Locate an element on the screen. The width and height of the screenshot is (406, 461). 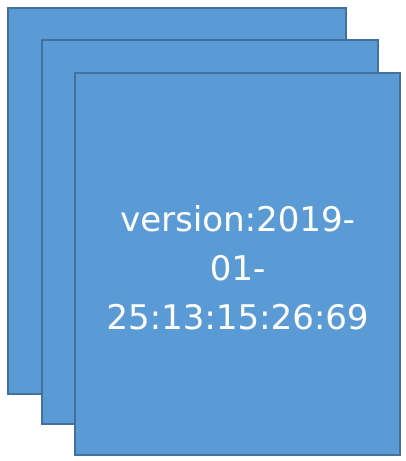
version-label-line-2: 01- is located at coordinates (237, 268).